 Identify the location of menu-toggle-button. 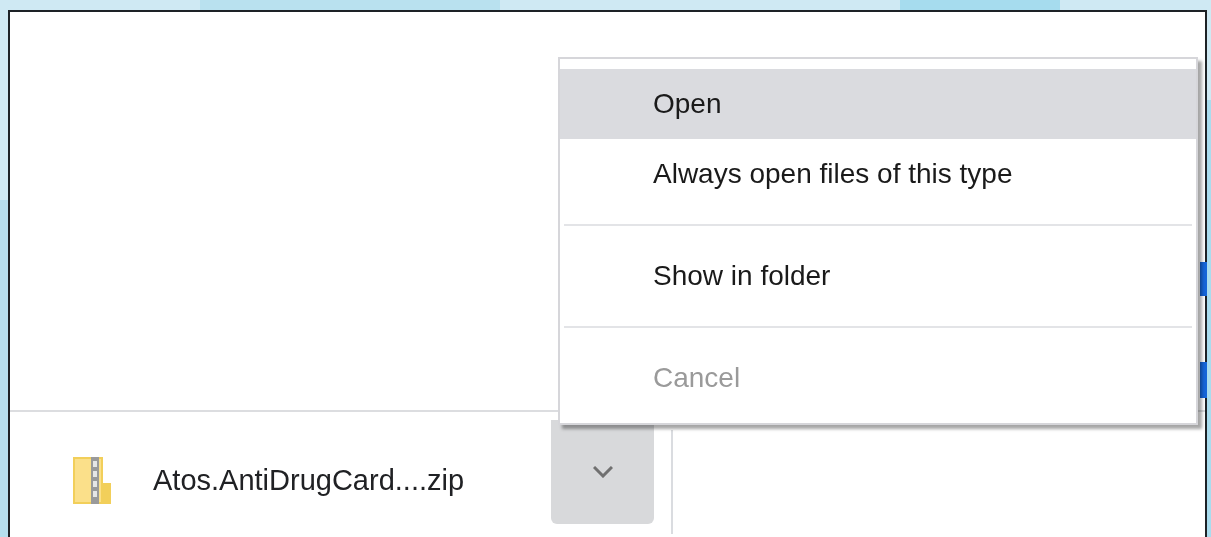
(602, 472).